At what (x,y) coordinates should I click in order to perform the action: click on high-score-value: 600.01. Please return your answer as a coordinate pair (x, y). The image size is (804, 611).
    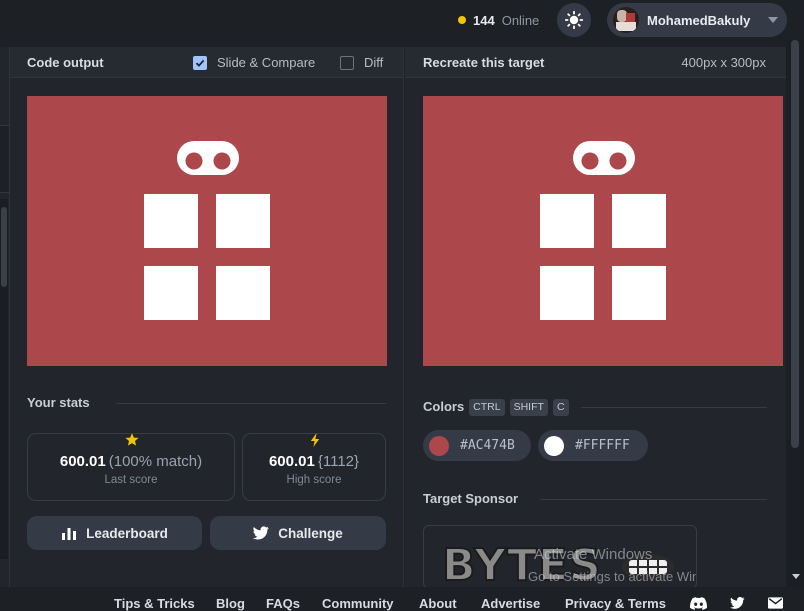
    Looking at the image, I should click on (291, 461).